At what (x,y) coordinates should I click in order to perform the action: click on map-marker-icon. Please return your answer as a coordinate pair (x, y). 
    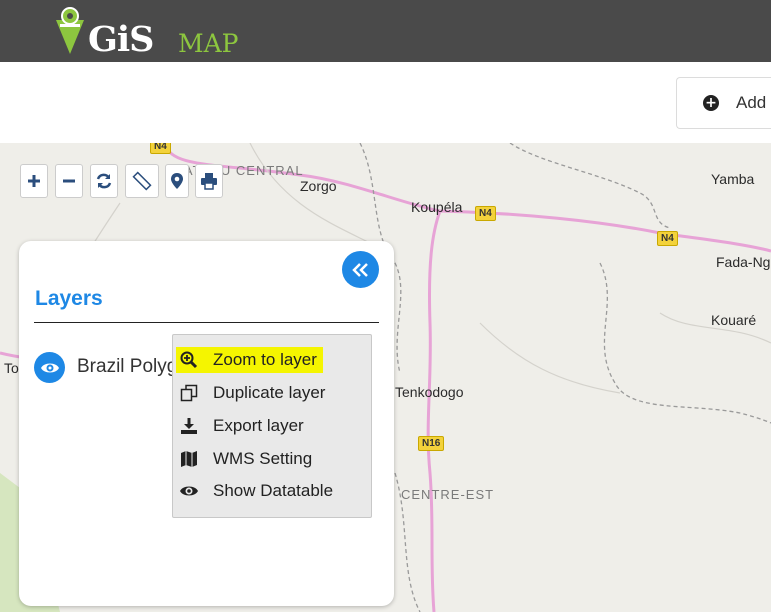
    Looking at the image, I should click on (177, 181).